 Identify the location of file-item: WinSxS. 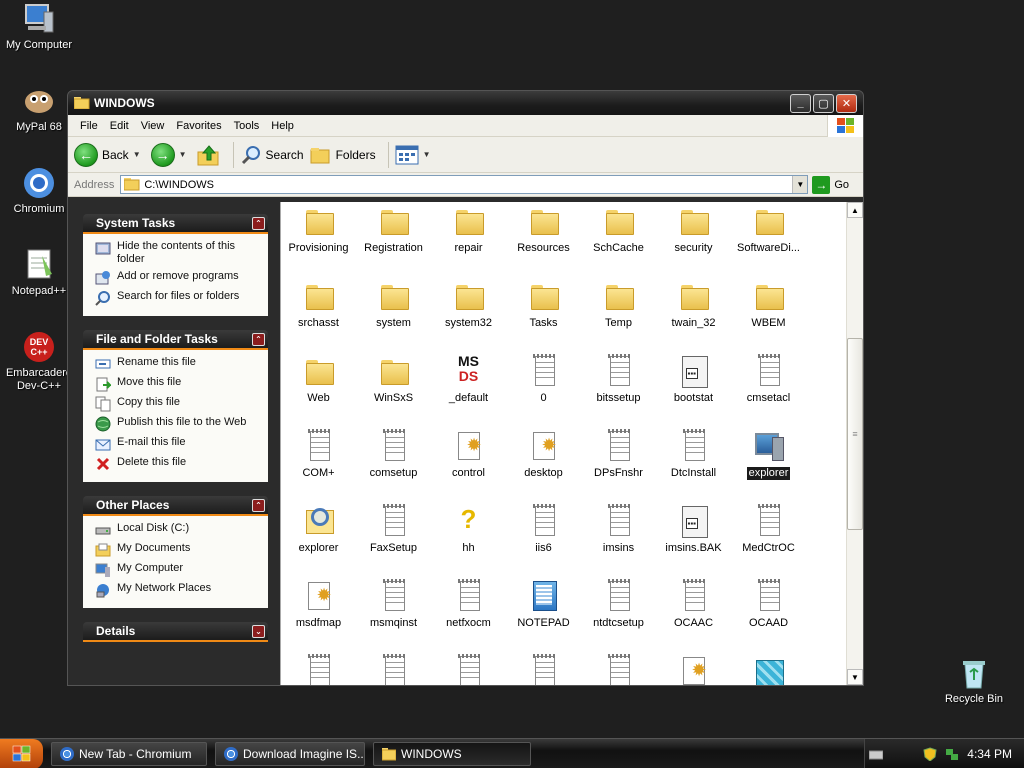
(393, 379).